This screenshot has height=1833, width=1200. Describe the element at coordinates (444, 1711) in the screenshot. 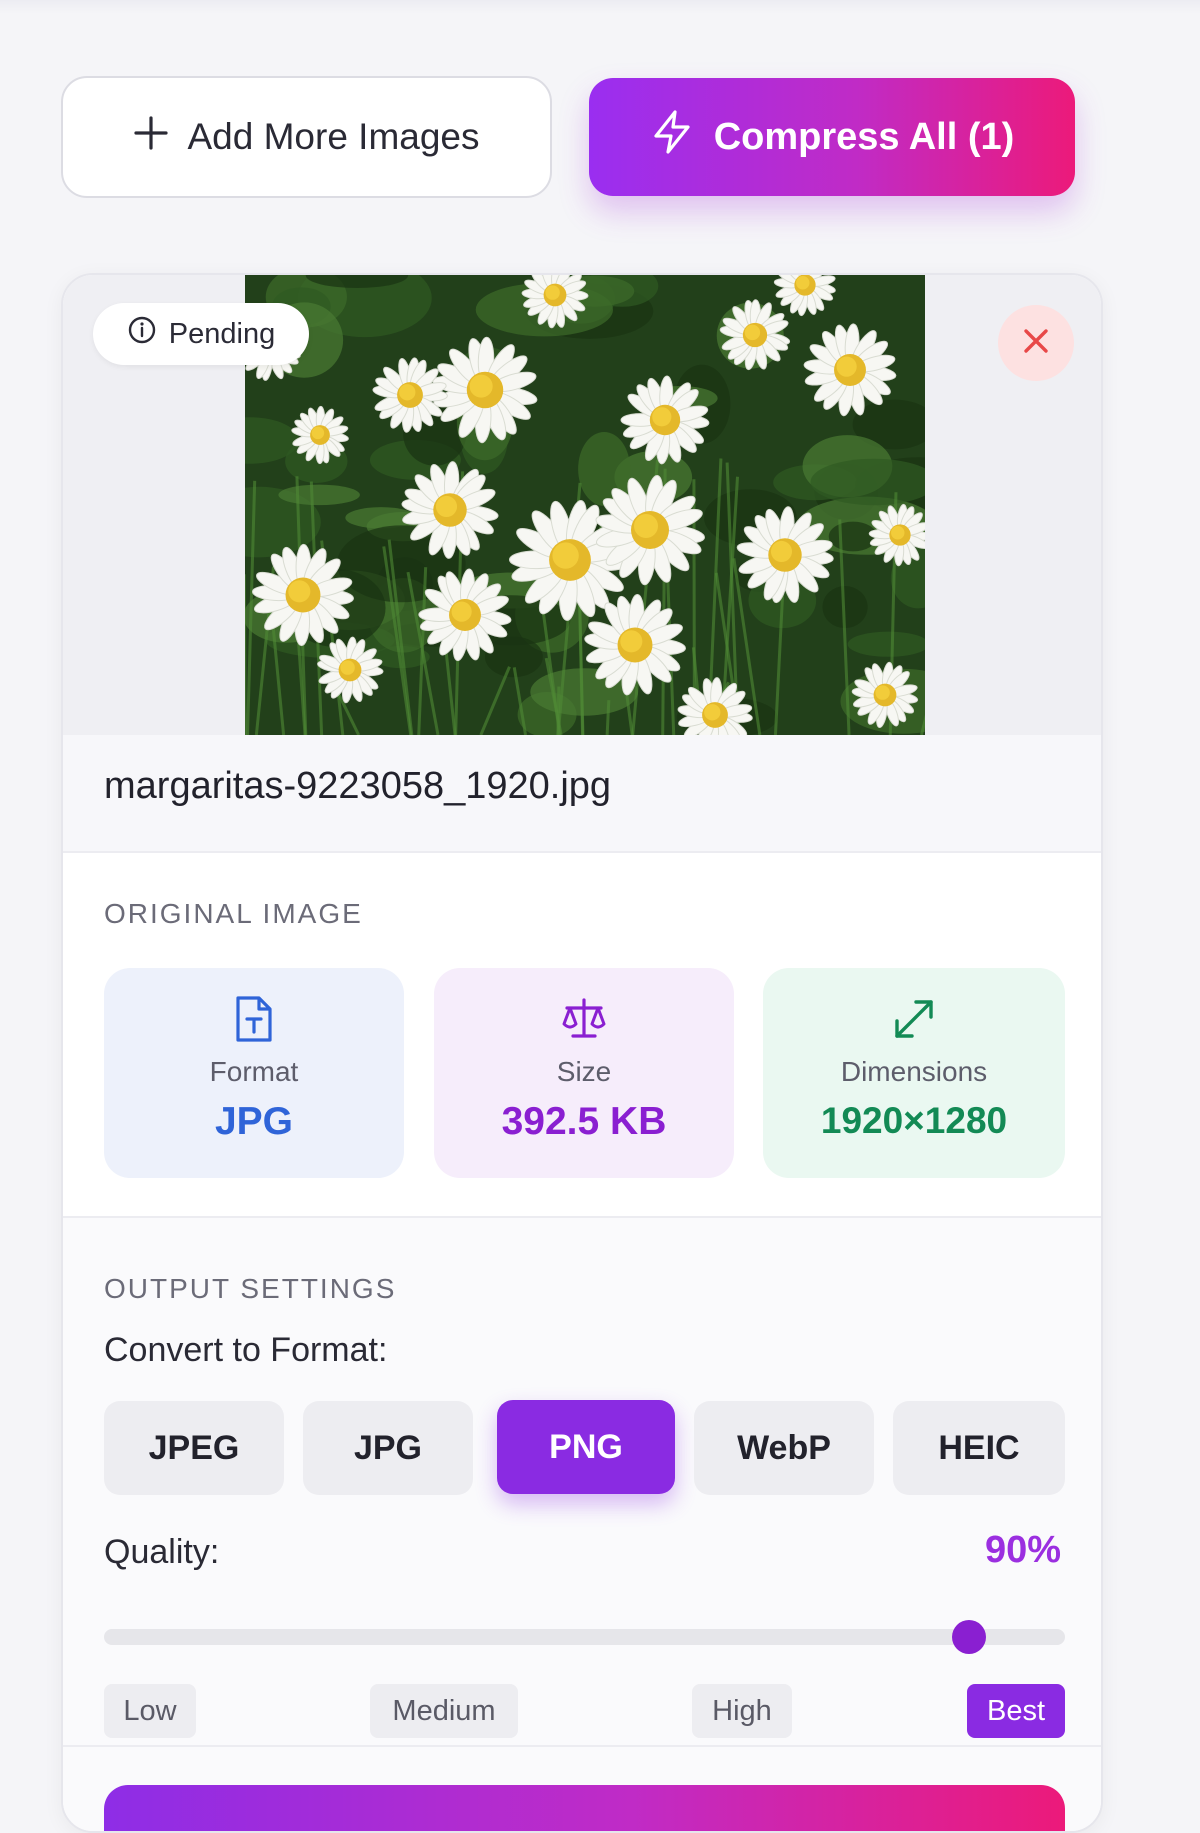

I see `quality-level-medium: Medium` at that location.